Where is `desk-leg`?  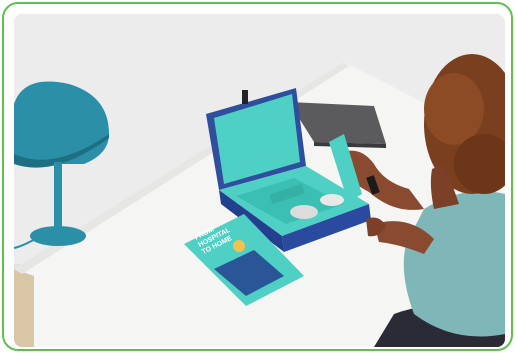 desk-leg is located at coordinates (24, 308).